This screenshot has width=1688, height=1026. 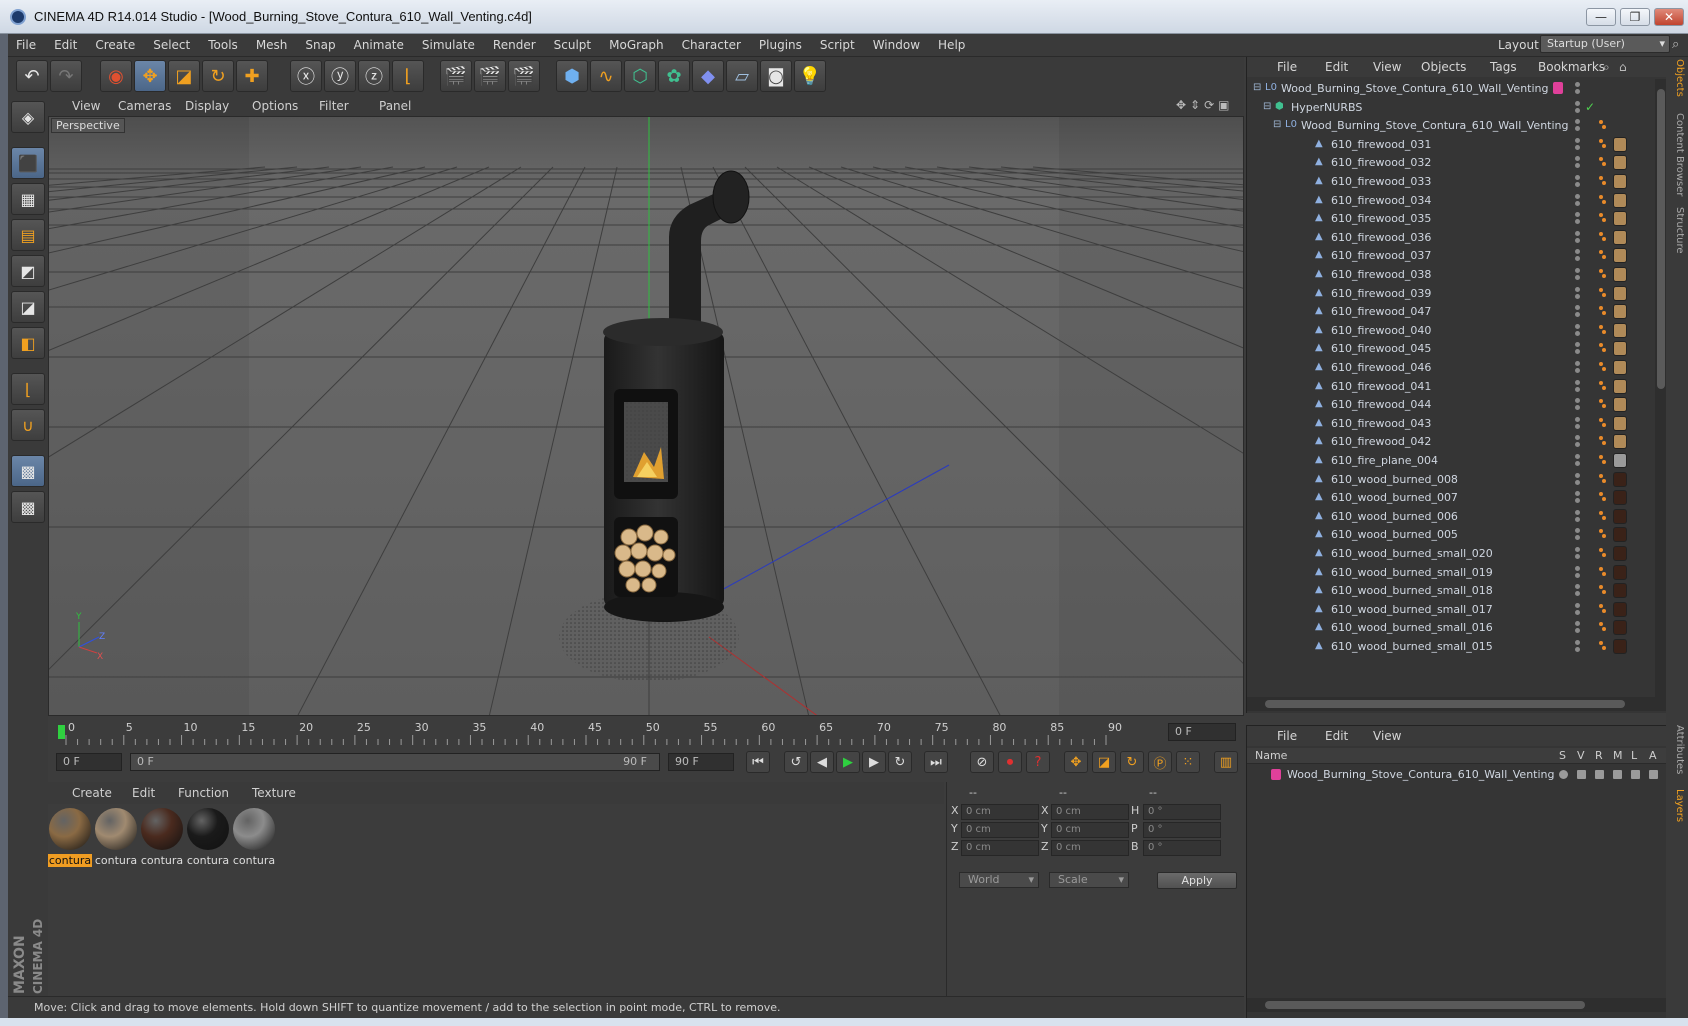 I want to click on menu-select: Select, so click(x=171, y=45).